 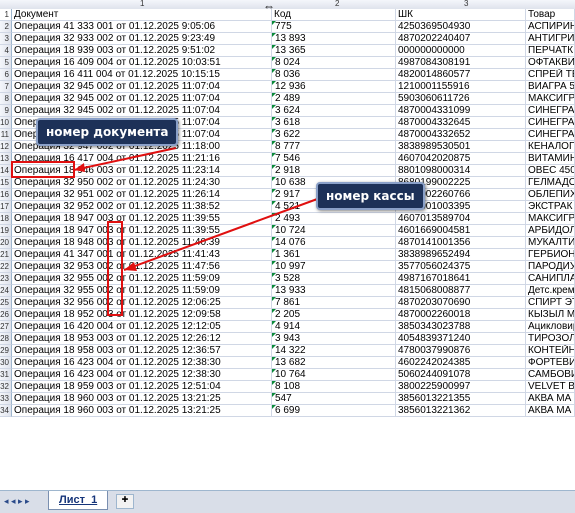 I want to click on register-number-arrow, so click(x=222, y=234).